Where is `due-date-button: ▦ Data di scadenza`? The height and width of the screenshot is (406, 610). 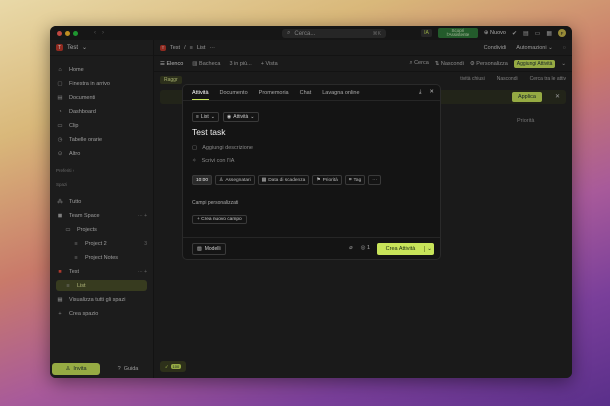
due-date-button: ▦ Data di scadenza is located at coordinates (283, 180).